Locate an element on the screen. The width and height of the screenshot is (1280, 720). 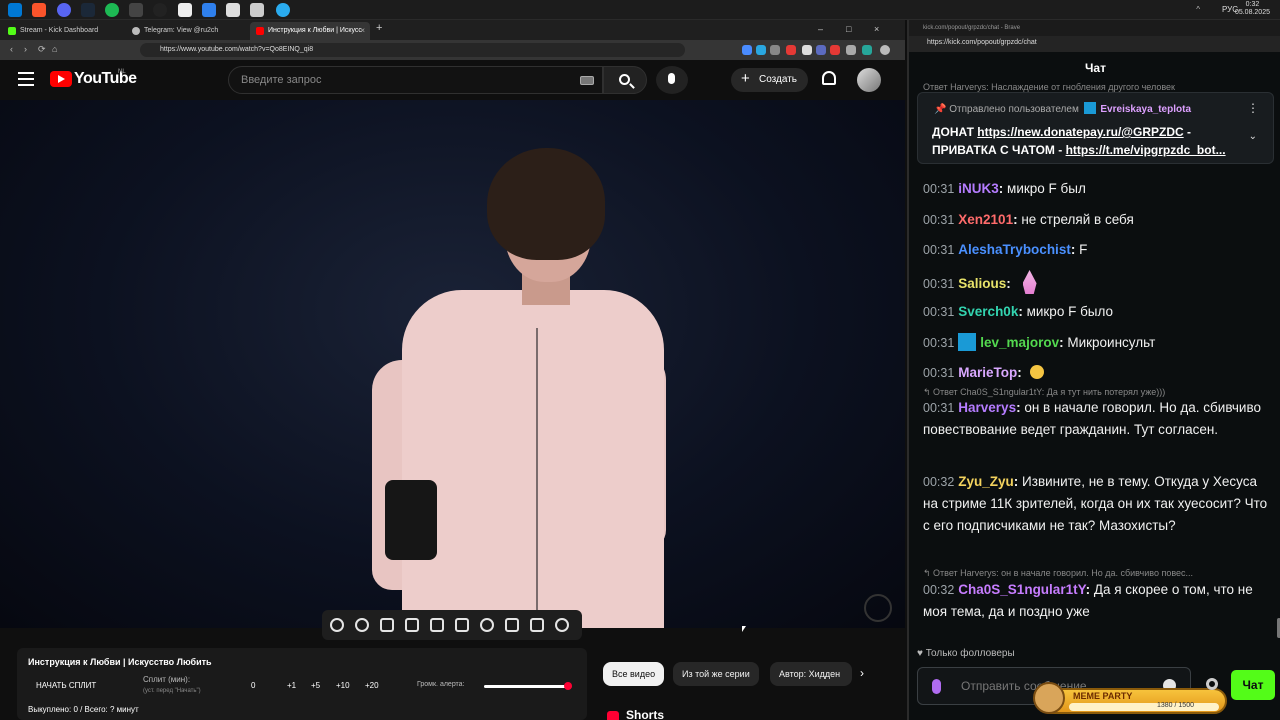
youtube-logo-icon is located at coordinates (61, 79).